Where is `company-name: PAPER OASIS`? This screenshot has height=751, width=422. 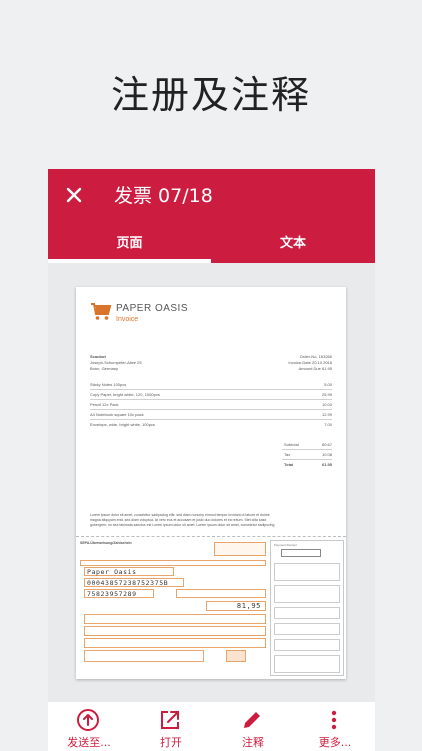
company-name: PAPER OASIS is located at coordinates (152, 308).